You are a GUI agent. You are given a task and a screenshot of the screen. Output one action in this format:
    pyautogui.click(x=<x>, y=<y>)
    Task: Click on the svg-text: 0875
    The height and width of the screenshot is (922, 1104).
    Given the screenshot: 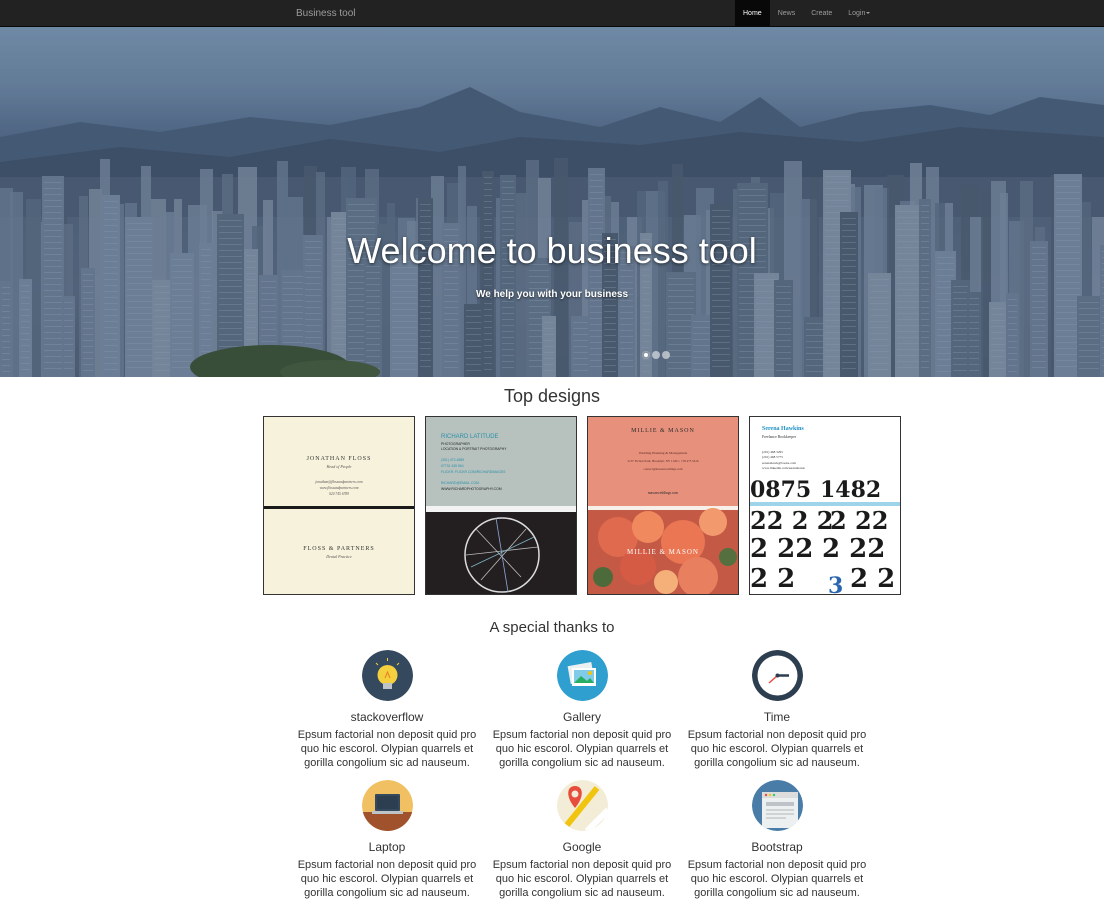 What is the action you would take?
    pyautogui.click(x=780, y=490)
    